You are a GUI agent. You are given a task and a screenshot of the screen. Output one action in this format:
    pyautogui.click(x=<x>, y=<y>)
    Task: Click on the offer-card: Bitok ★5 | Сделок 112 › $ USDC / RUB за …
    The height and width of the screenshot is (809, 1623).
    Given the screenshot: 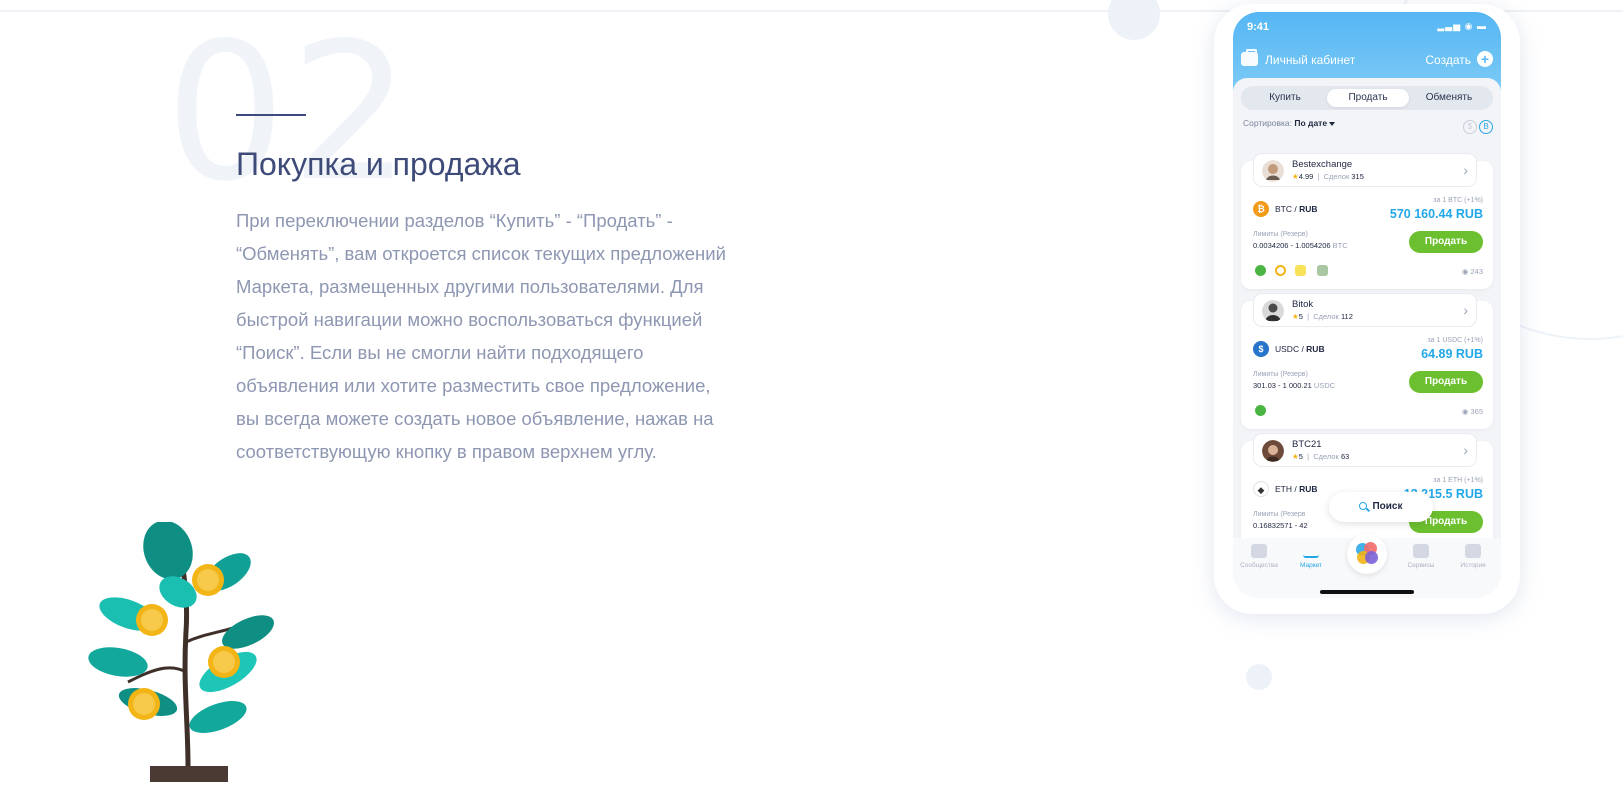 What is the action you would take?
    pyautogui.click(x=1367, y=361)
    